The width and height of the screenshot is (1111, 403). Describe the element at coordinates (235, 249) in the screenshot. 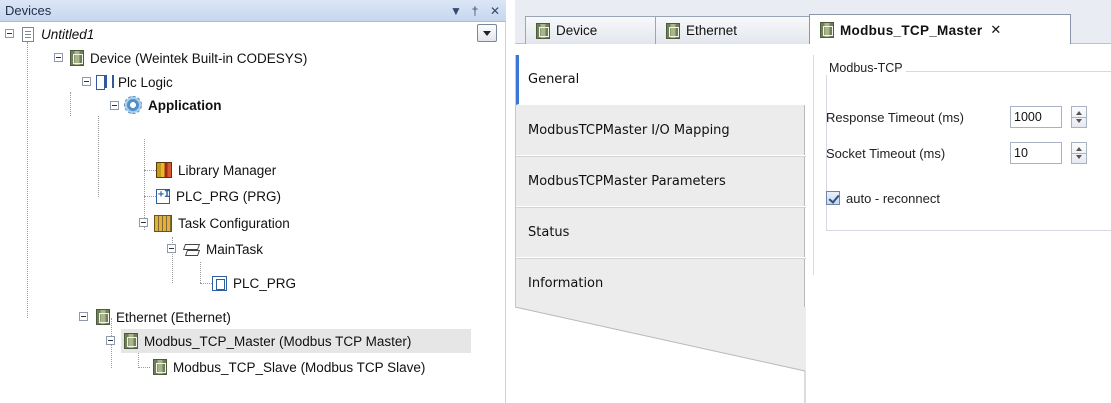

I see `tree-item-label: MainTask` at that location.